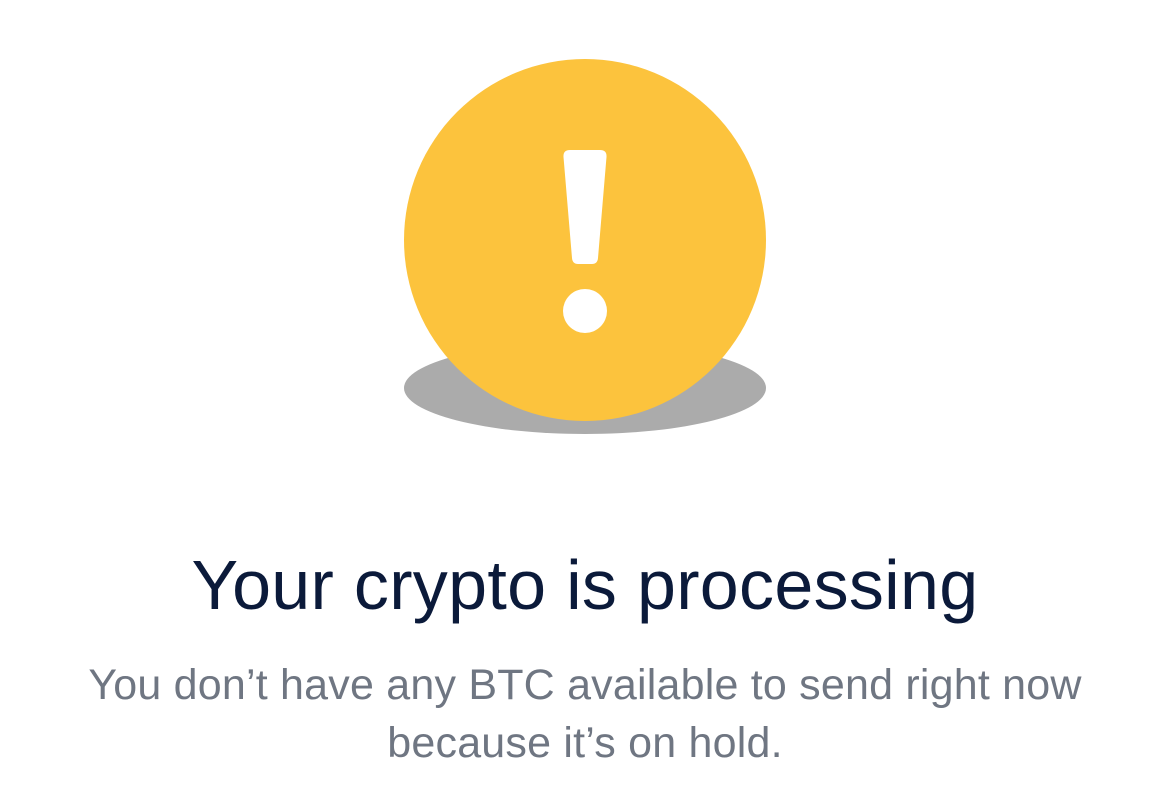 This screenshot has width=1170, height=812. I want to click on exclamation-warning-icon, so click(585, 246).